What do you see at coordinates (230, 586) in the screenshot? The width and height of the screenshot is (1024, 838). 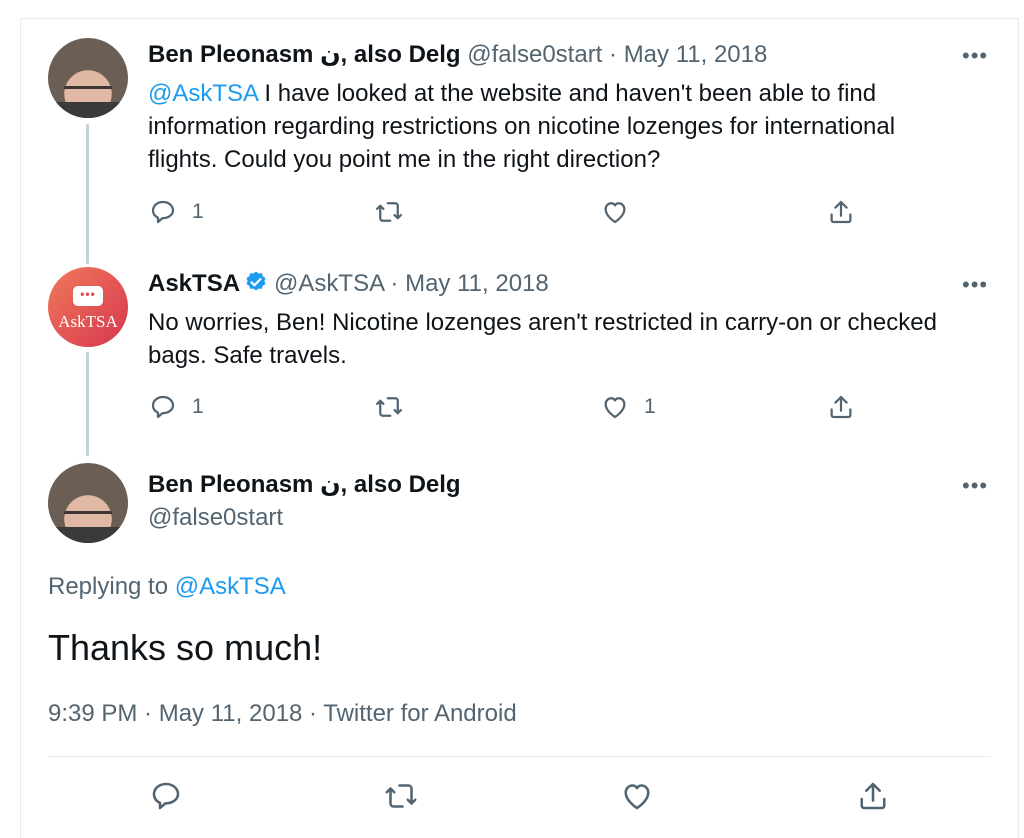 I see `replying-to-link: @AskTSA` at bounding box center [230, 586].